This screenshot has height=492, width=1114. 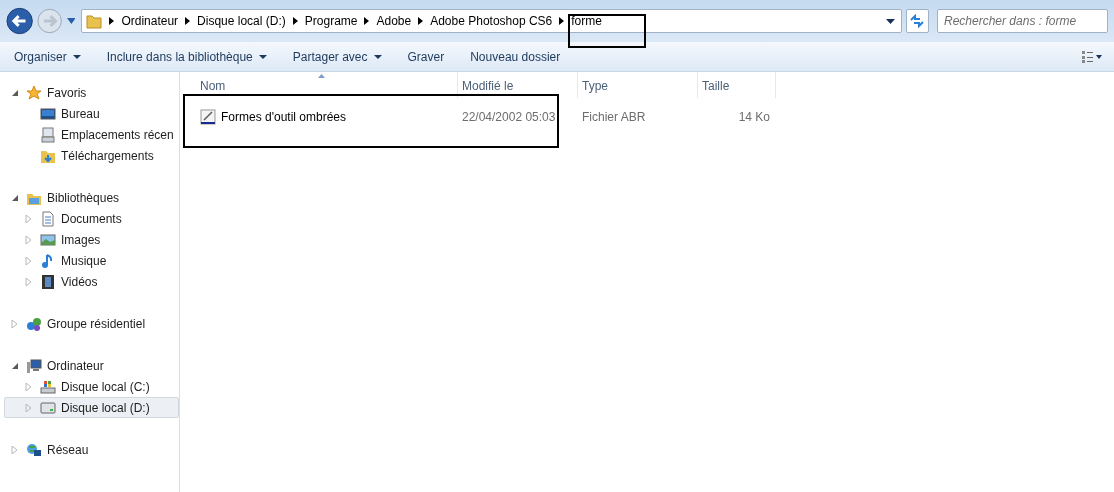 What do you see at coordinates (426, 56) in the screenshot?
I see `toolbar-button: Graver` at bounding box center [426, 56].